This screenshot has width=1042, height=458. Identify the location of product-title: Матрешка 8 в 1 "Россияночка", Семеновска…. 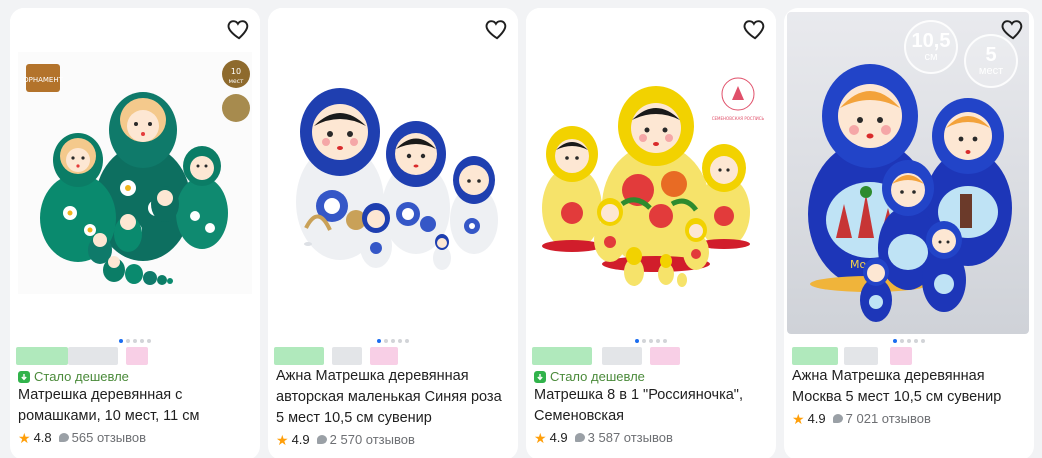
(652, 406).